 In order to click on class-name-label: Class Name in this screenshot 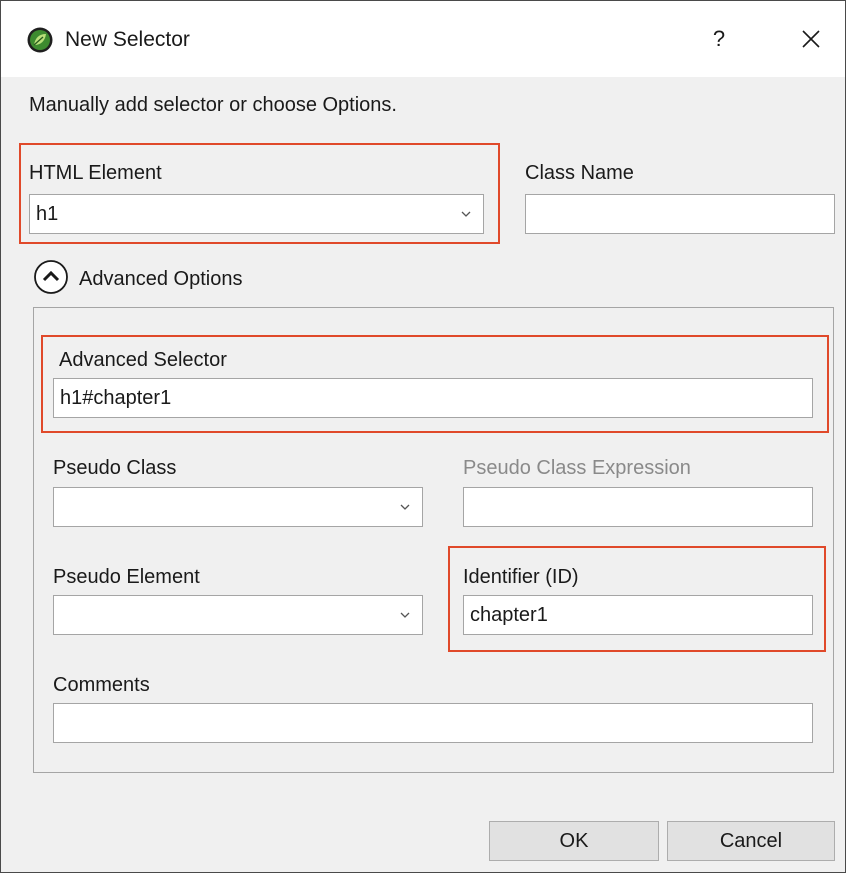, I will do `click(579, 173)`.